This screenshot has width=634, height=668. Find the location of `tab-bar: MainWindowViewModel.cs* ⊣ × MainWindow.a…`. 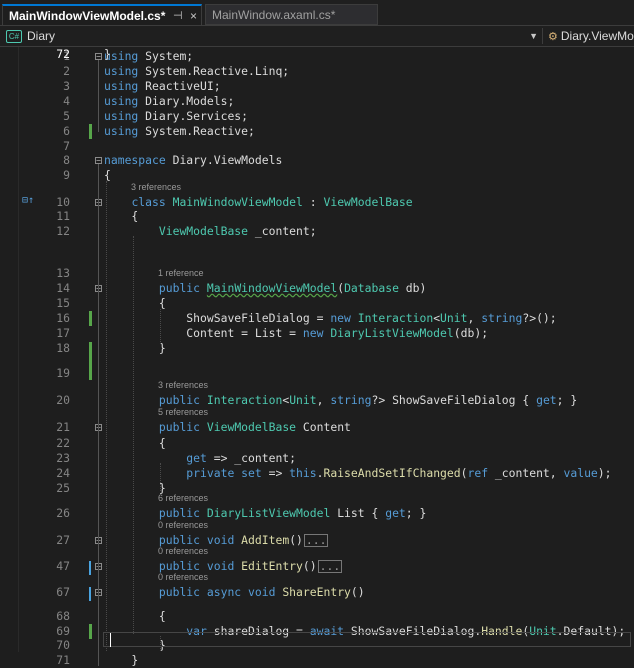

tab-bar: MainWindowViewModel.cs* ⊣ × MainWindow.a… is located at coordinates (317, 13).